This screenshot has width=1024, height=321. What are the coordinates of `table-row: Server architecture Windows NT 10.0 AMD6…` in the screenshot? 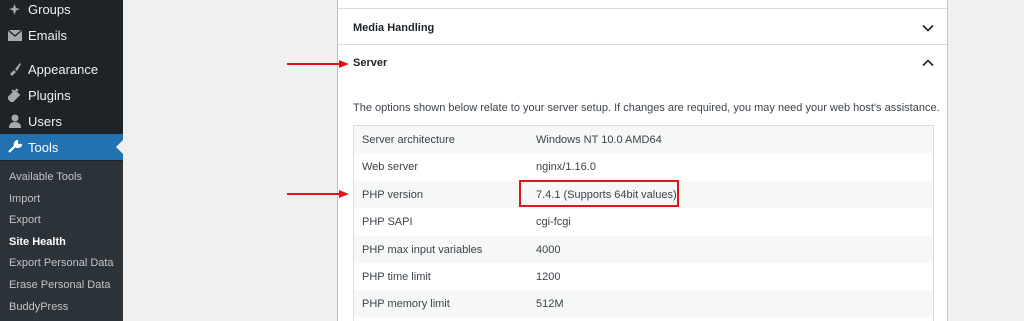 It's located at (643, 139).